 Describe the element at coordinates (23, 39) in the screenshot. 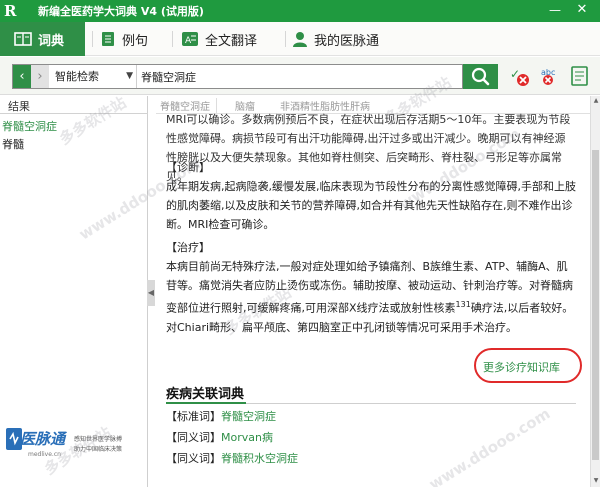

I see `book-icon` at that location.